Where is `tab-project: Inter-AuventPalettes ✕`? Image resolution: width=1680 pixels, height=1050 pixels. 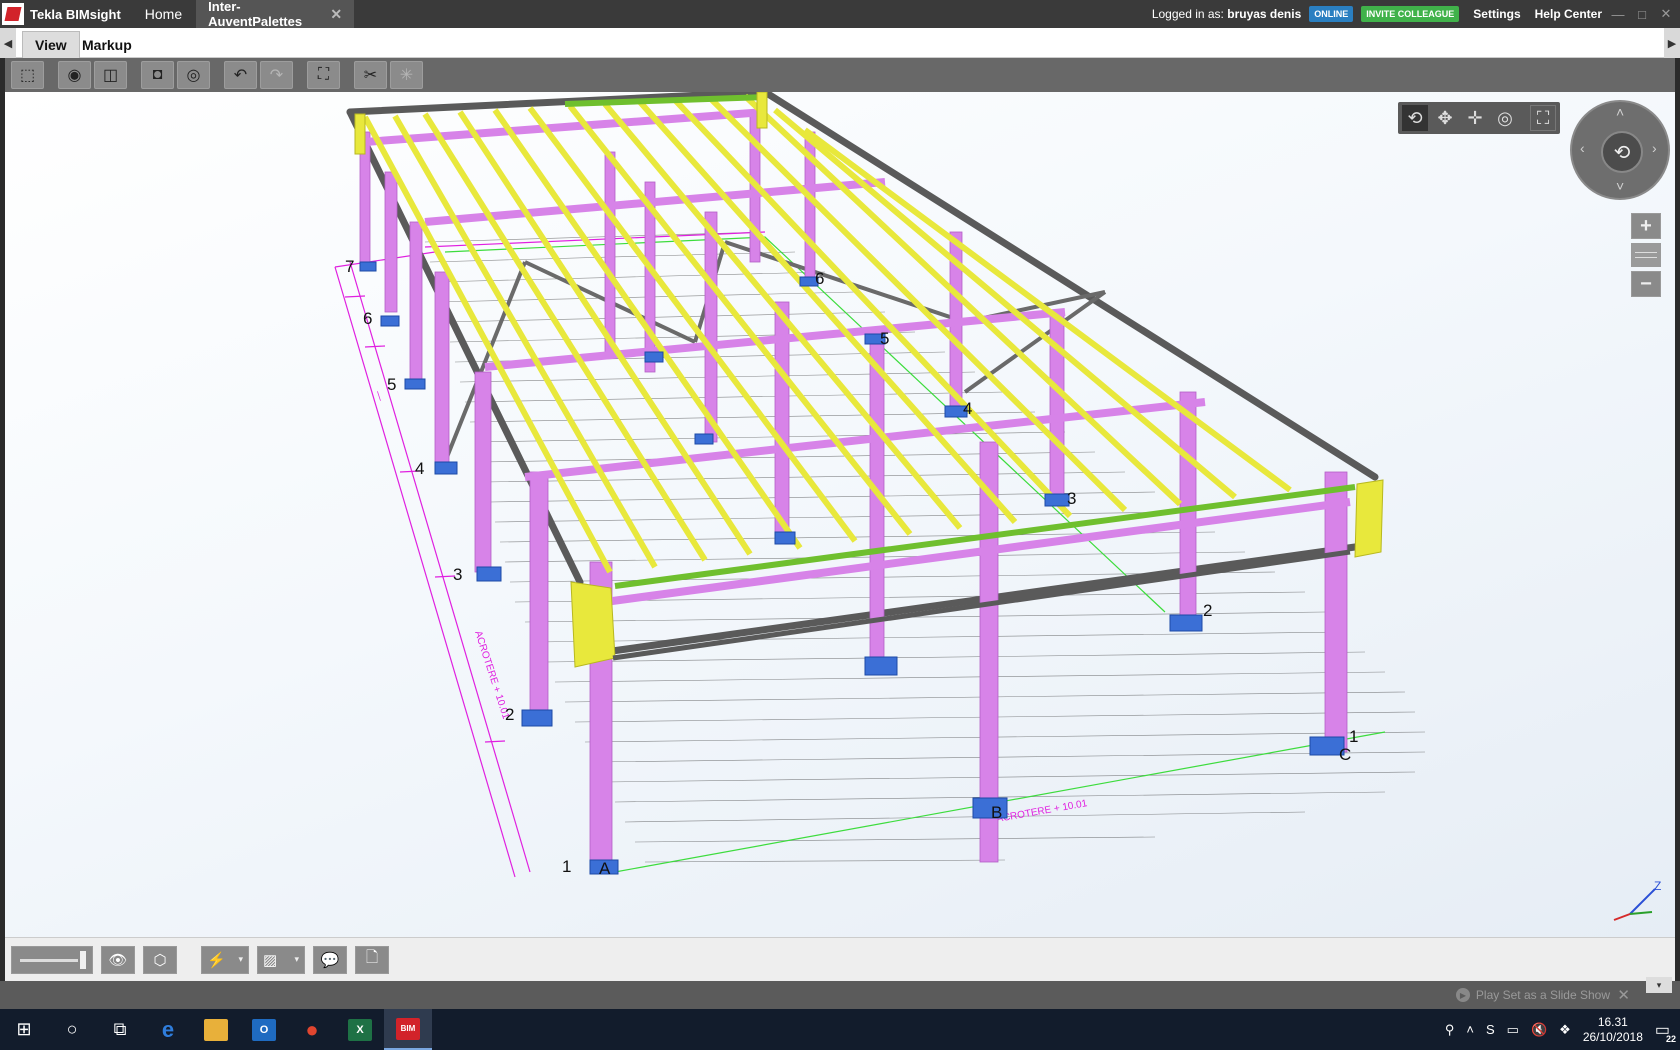 tab-project: Inter-AuventPalettes ✕ is located at coordinates (275, 14).